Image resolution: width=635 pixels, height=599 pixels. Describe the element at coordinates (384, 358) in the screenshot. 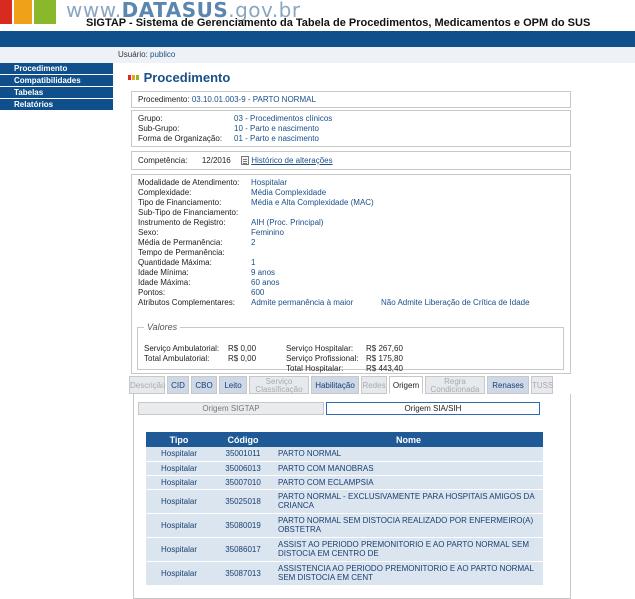

I see `servico-profissional-value: R$ 175,80` at that location.